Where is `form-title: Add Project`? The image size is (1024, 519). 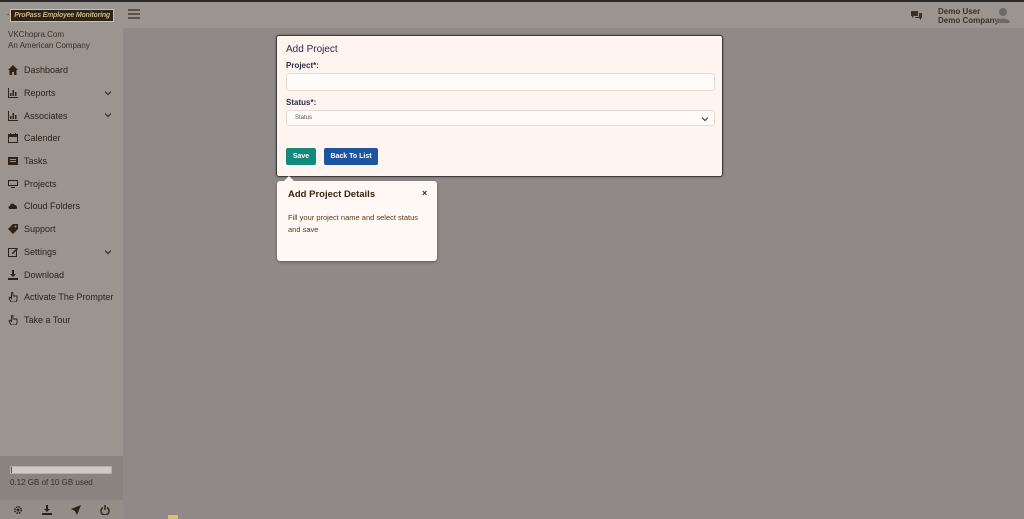
form-title: Add Project is located at coordinates (312, 49).